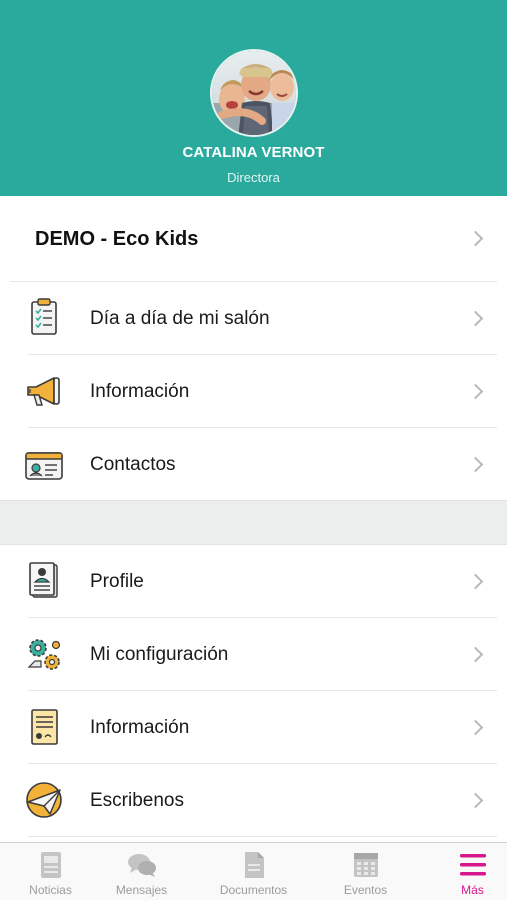 This screenshot has height=900, width=507. Describe the element at coordinates (253, 177) in the screenshot. I see `user-role: Directora` at that location.